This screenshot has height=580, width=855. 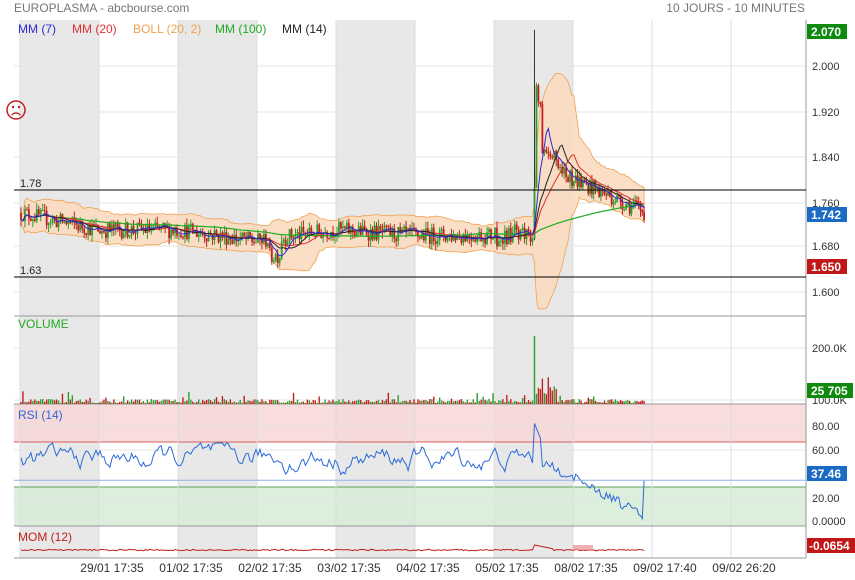 What do you see at coordinates (826, 113) in the screenshot?
I see `y-tick-1920: 1.920` at bounding box center [826, 113].